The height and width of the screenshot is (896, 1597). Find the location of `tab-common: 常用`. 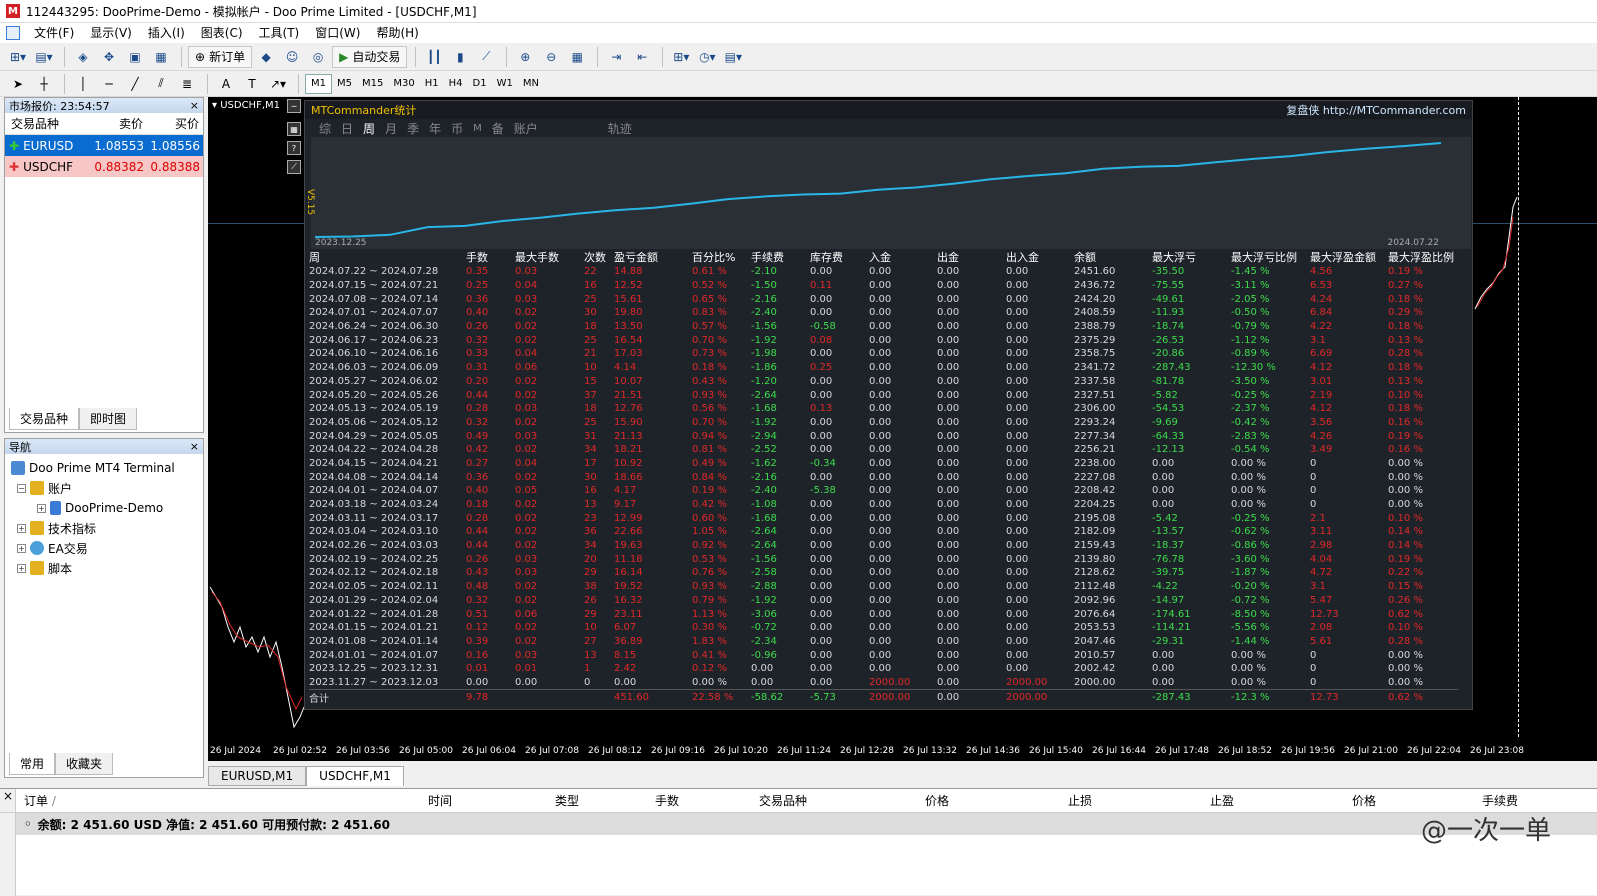

tab-common: 常用 is located at coordinates (32, 764).